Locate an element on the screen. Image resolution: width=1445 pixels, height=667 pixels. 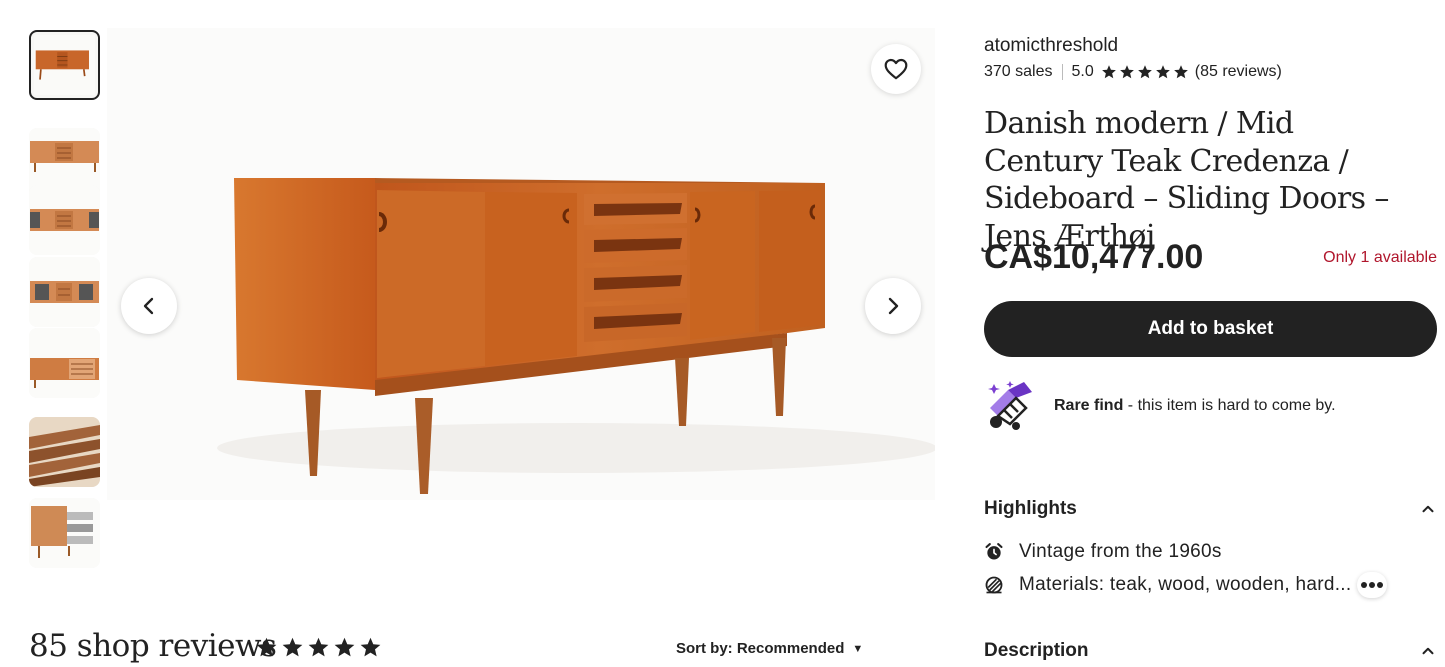
sort-label: Sort by: Recommended is located at coordinates (760, 648).